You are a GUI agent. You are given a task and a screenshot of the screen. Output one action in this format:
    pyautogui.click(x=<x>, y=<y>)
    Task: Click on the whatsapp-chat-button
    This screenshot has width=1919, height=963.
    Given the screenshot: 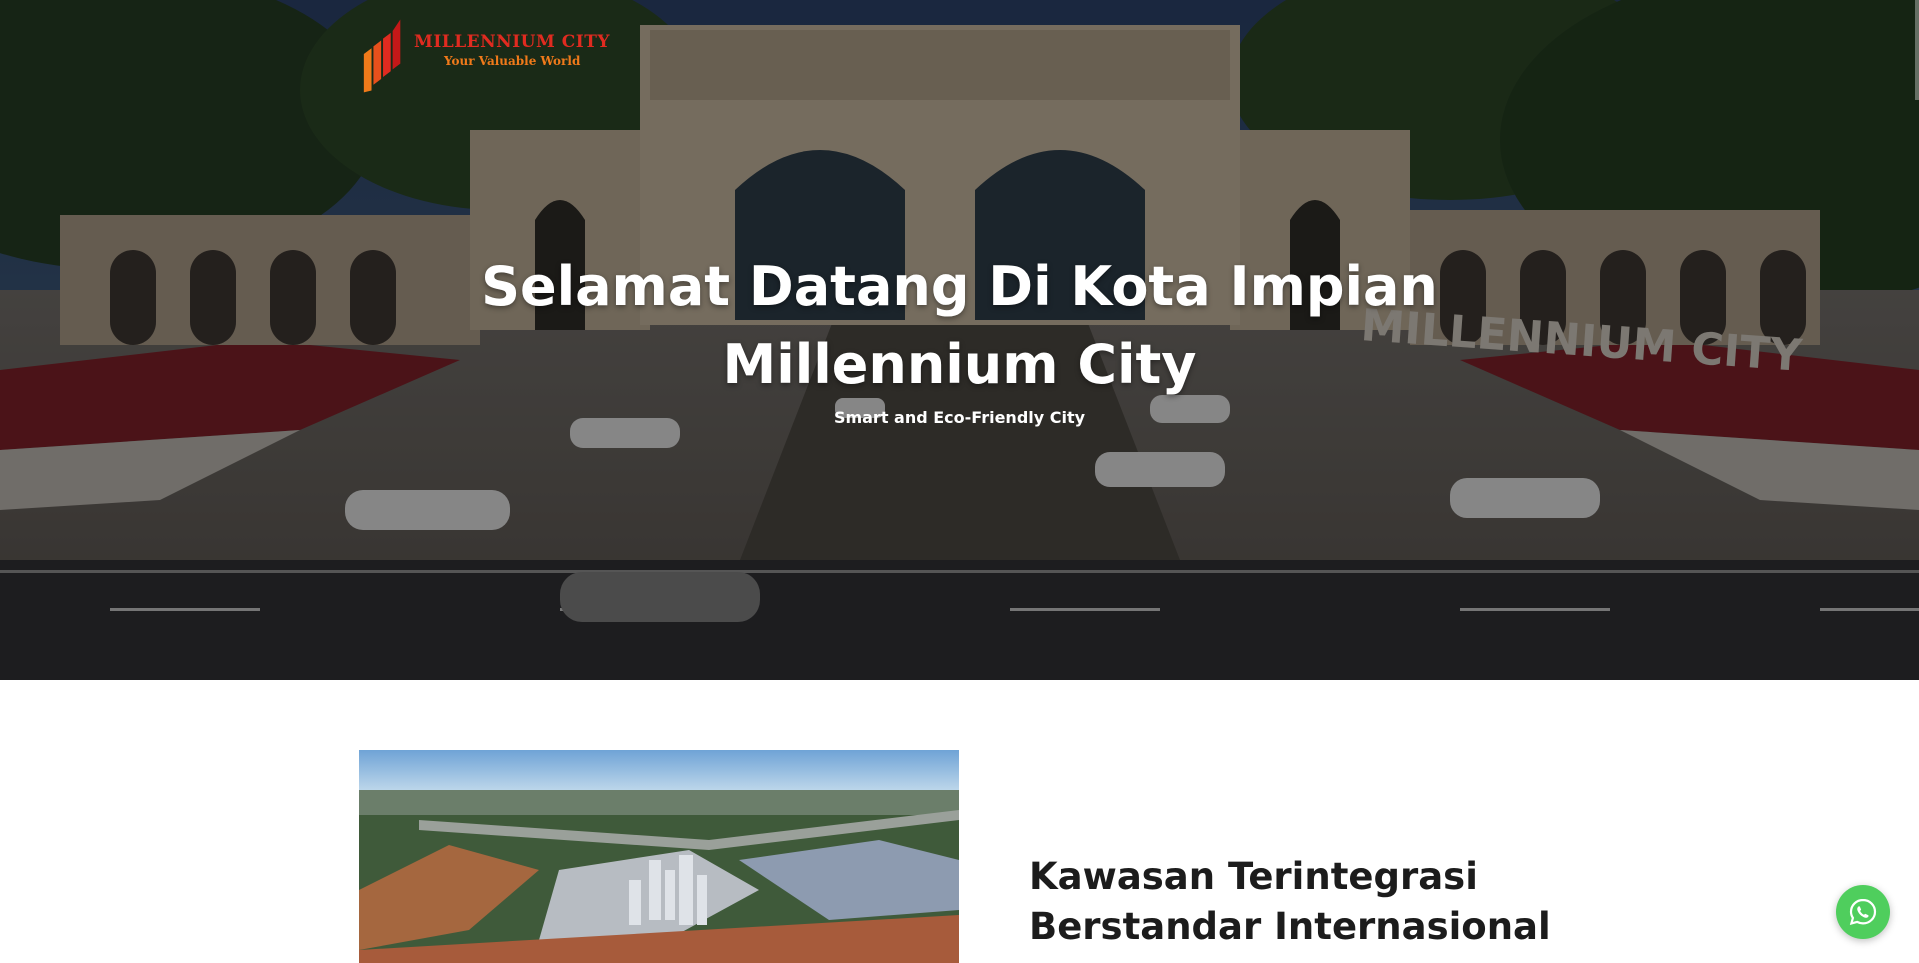 What is the action you would take?
    pyautogui.click(x=1863, y=912)
    